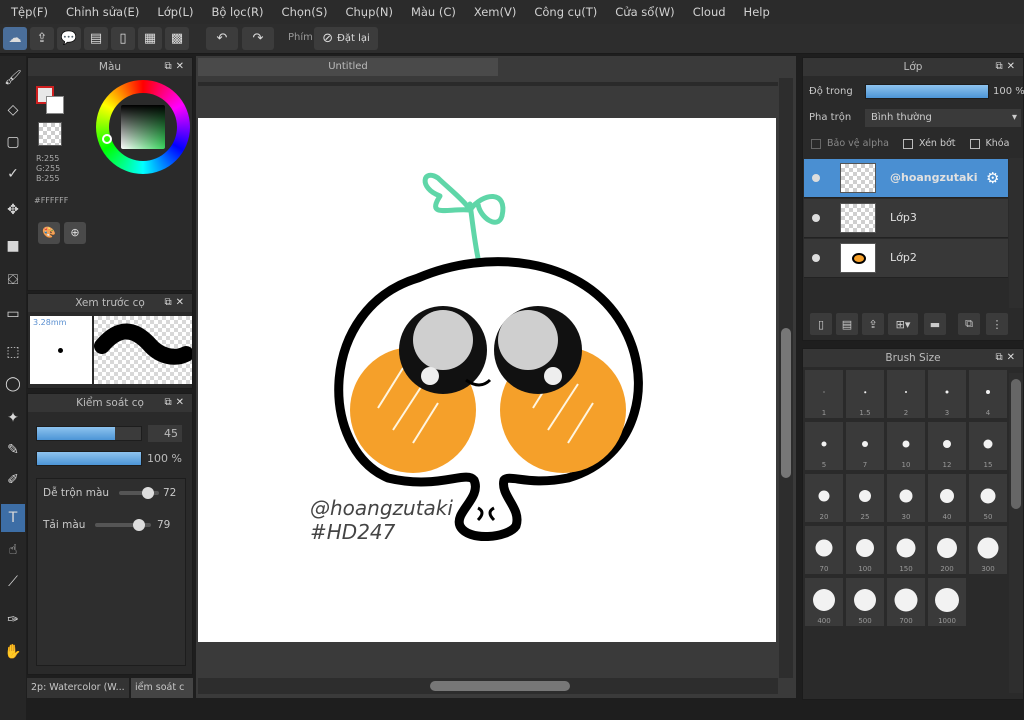  What do you see at coordinates (89, 458) in the screenshot?
I see `brush-opacity-slider` at bounding box center [89, 458].